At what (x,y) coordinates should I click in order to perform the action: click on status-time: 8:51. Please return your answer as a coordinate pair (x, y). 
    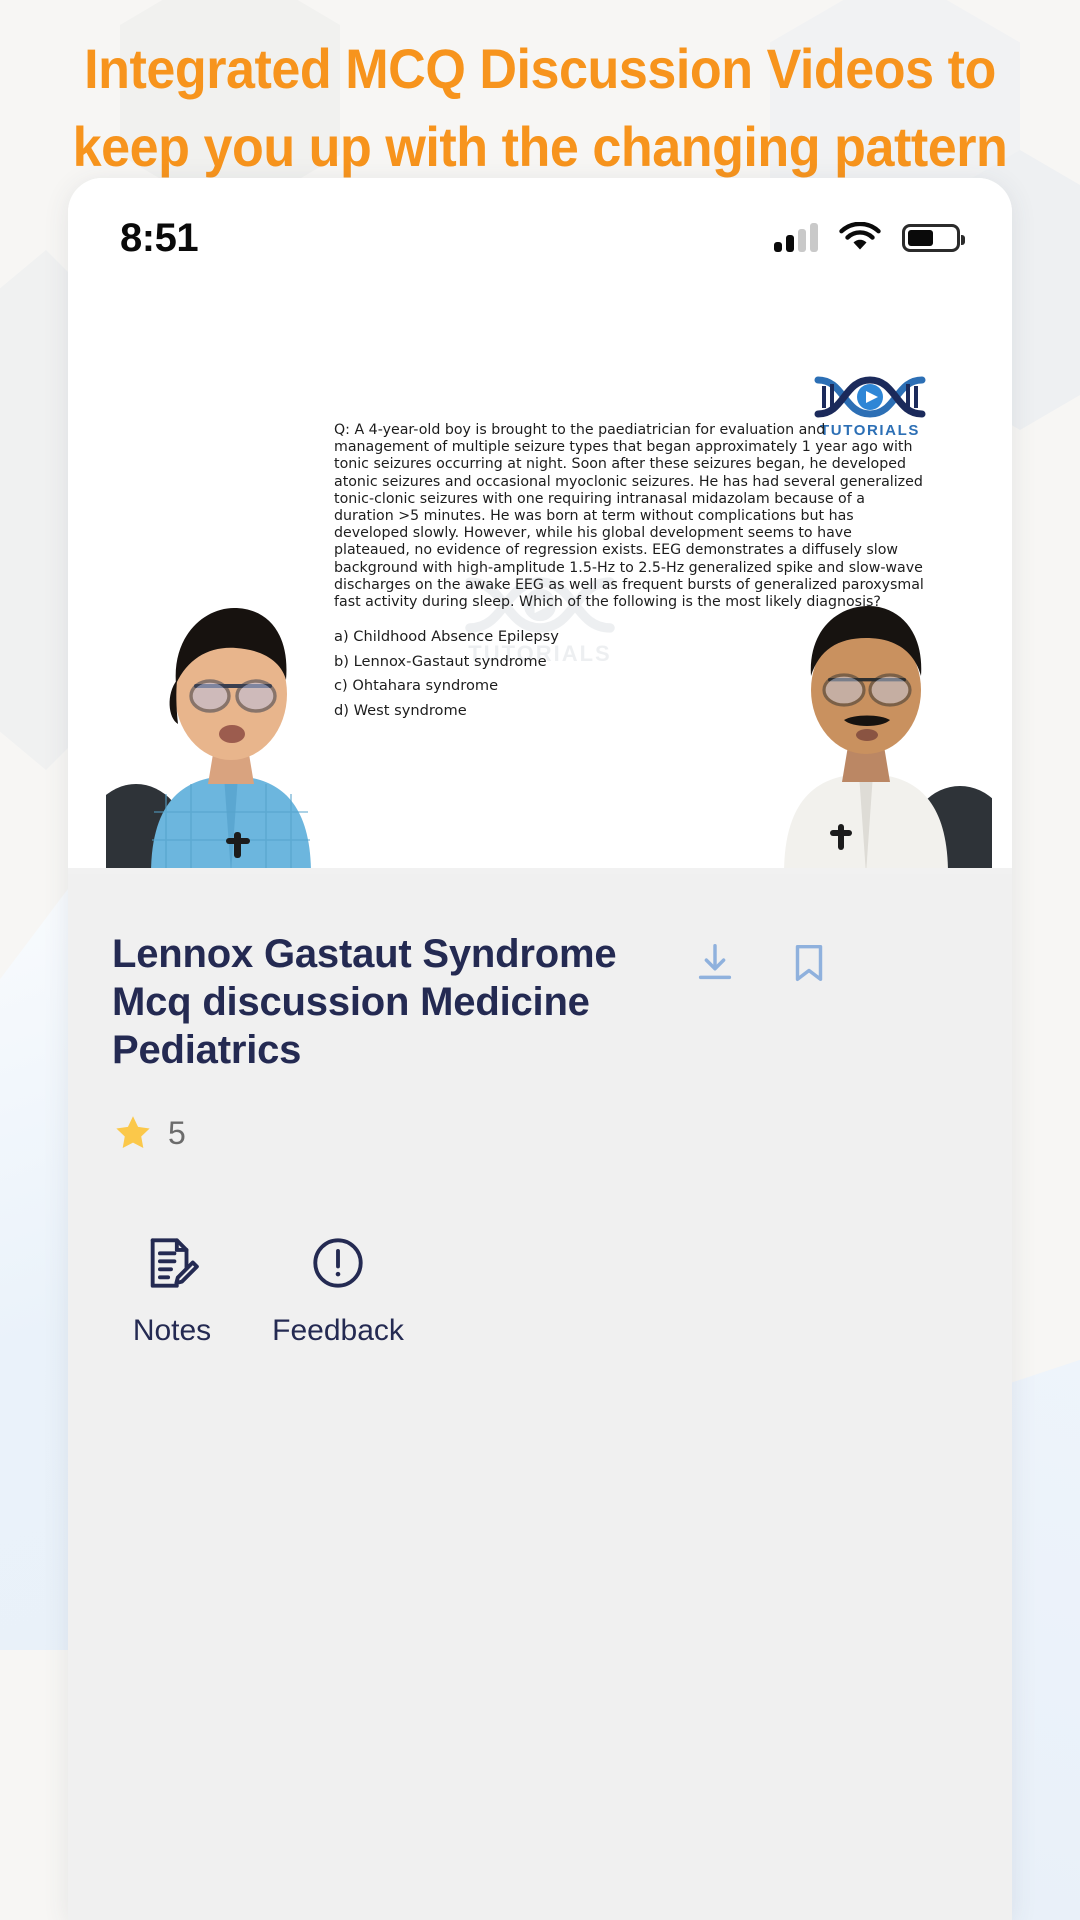
    Looking at the image, I should click on (159, 237).